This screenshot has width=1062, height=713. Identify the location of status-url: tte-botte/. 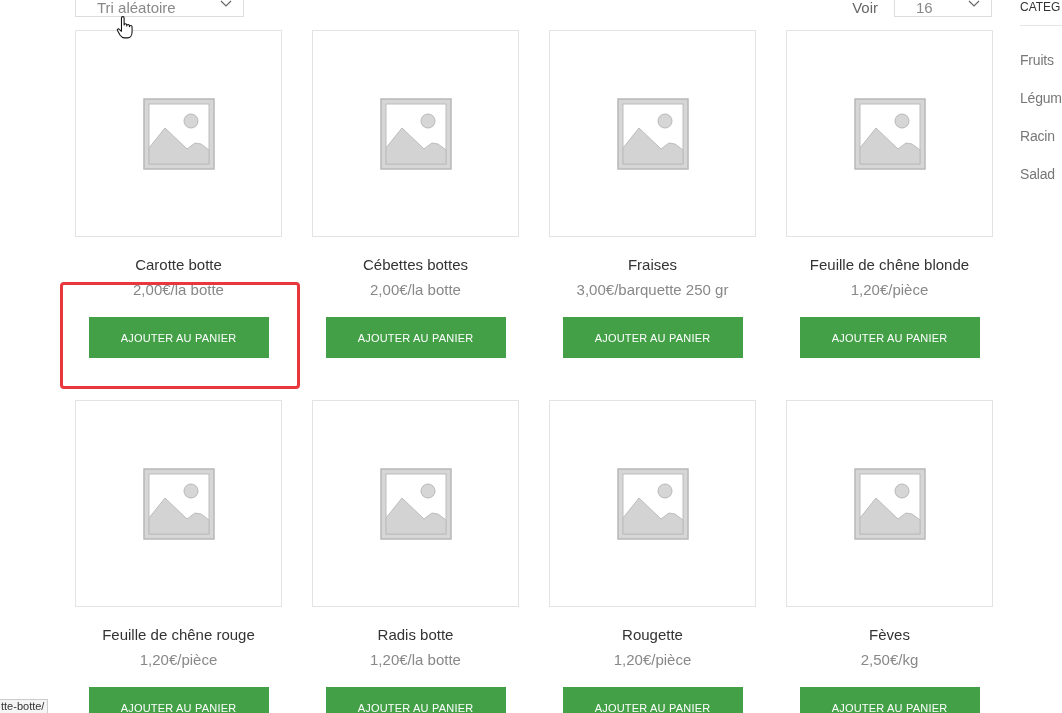
(24, 706).